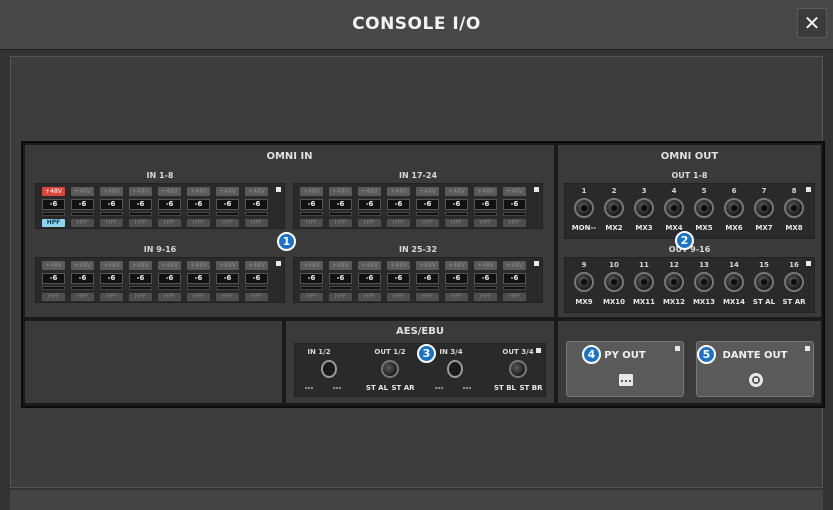  Describe the element at coordinates (455, 369) in the screenshot. I see `aes-in34-connector` at that location.